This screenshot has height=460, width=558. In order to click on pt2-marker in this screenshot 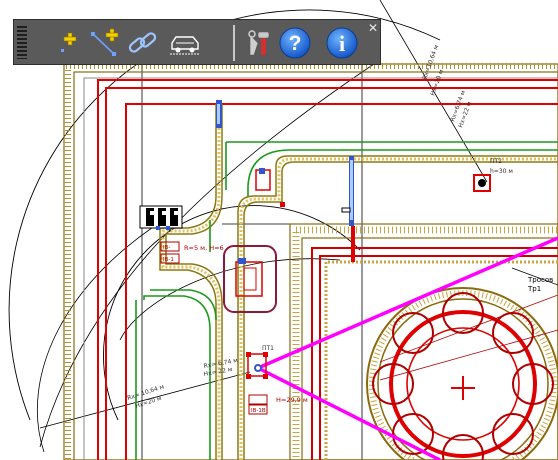, I will do `click(482, 183)`.